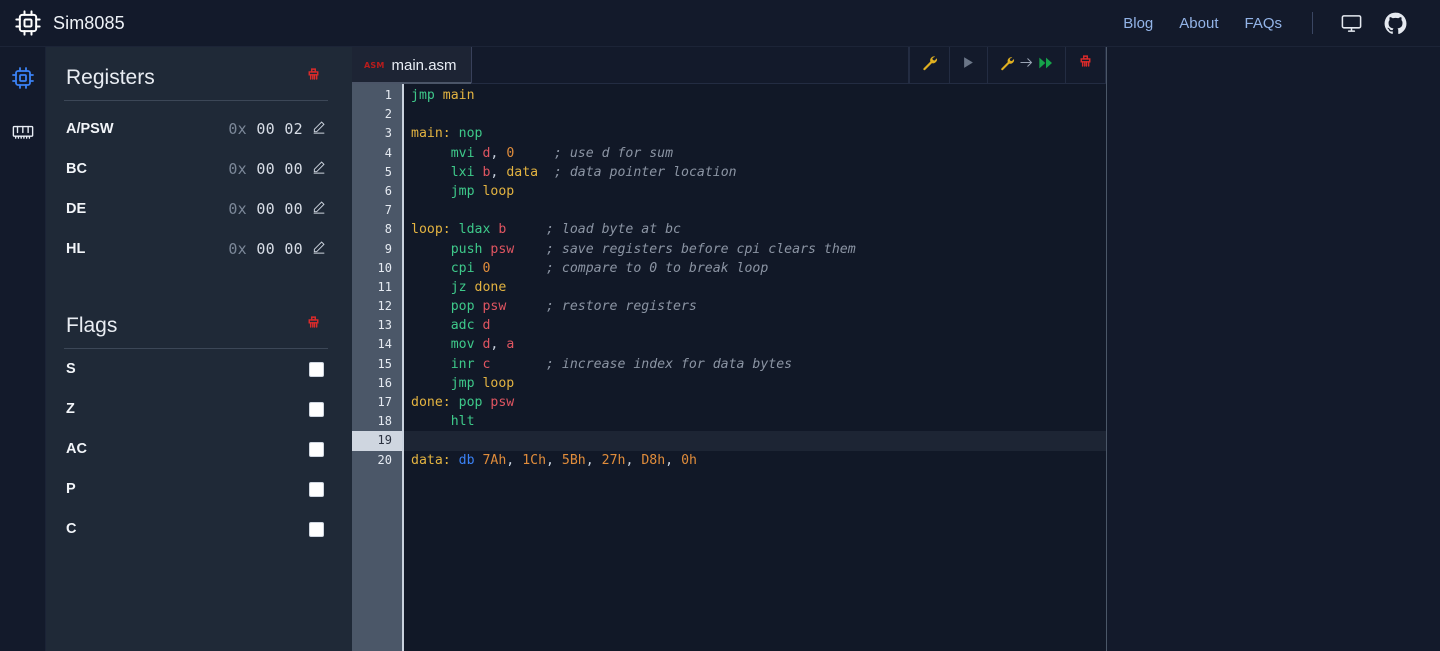 The image size is (1440, 651). I want to click on code-line: lxi b, data ; data pointer location, so click(755, 172).